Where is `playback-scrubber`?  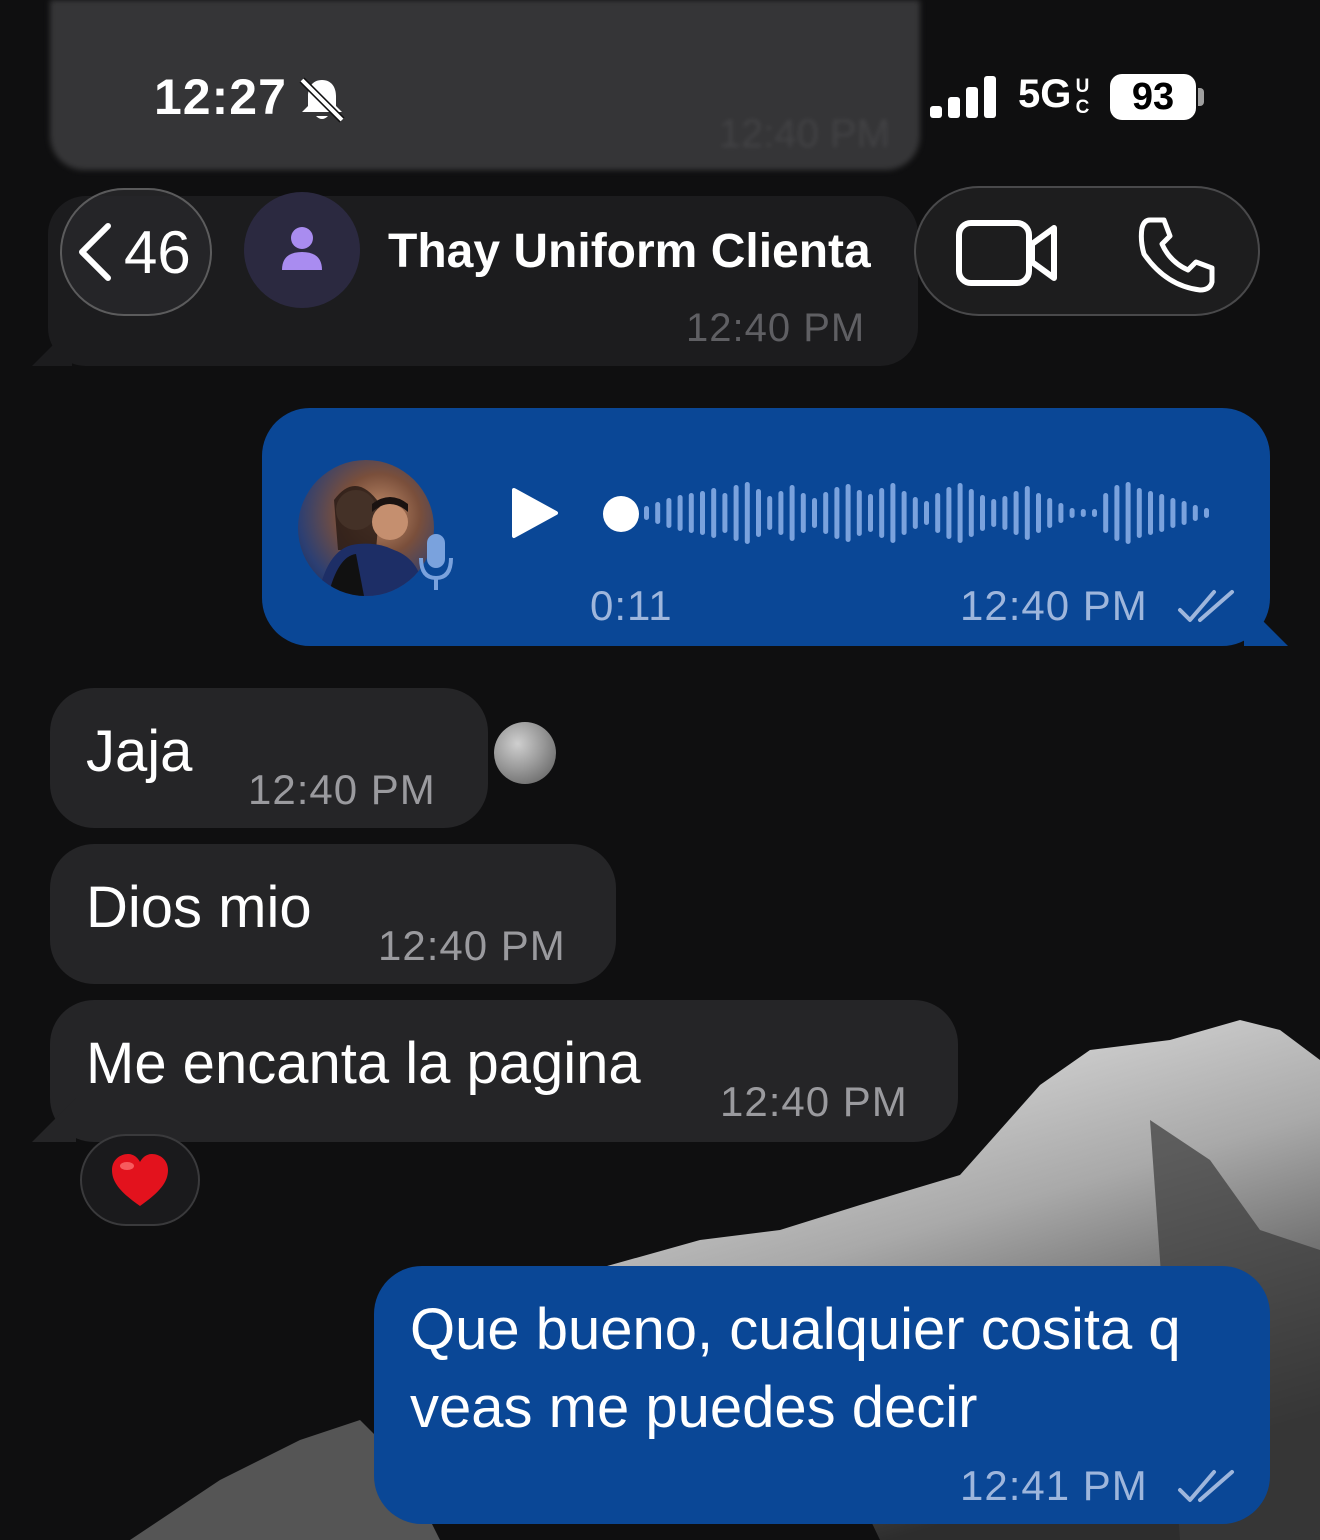
playback-scrubber is located at coordinates (621, 514).